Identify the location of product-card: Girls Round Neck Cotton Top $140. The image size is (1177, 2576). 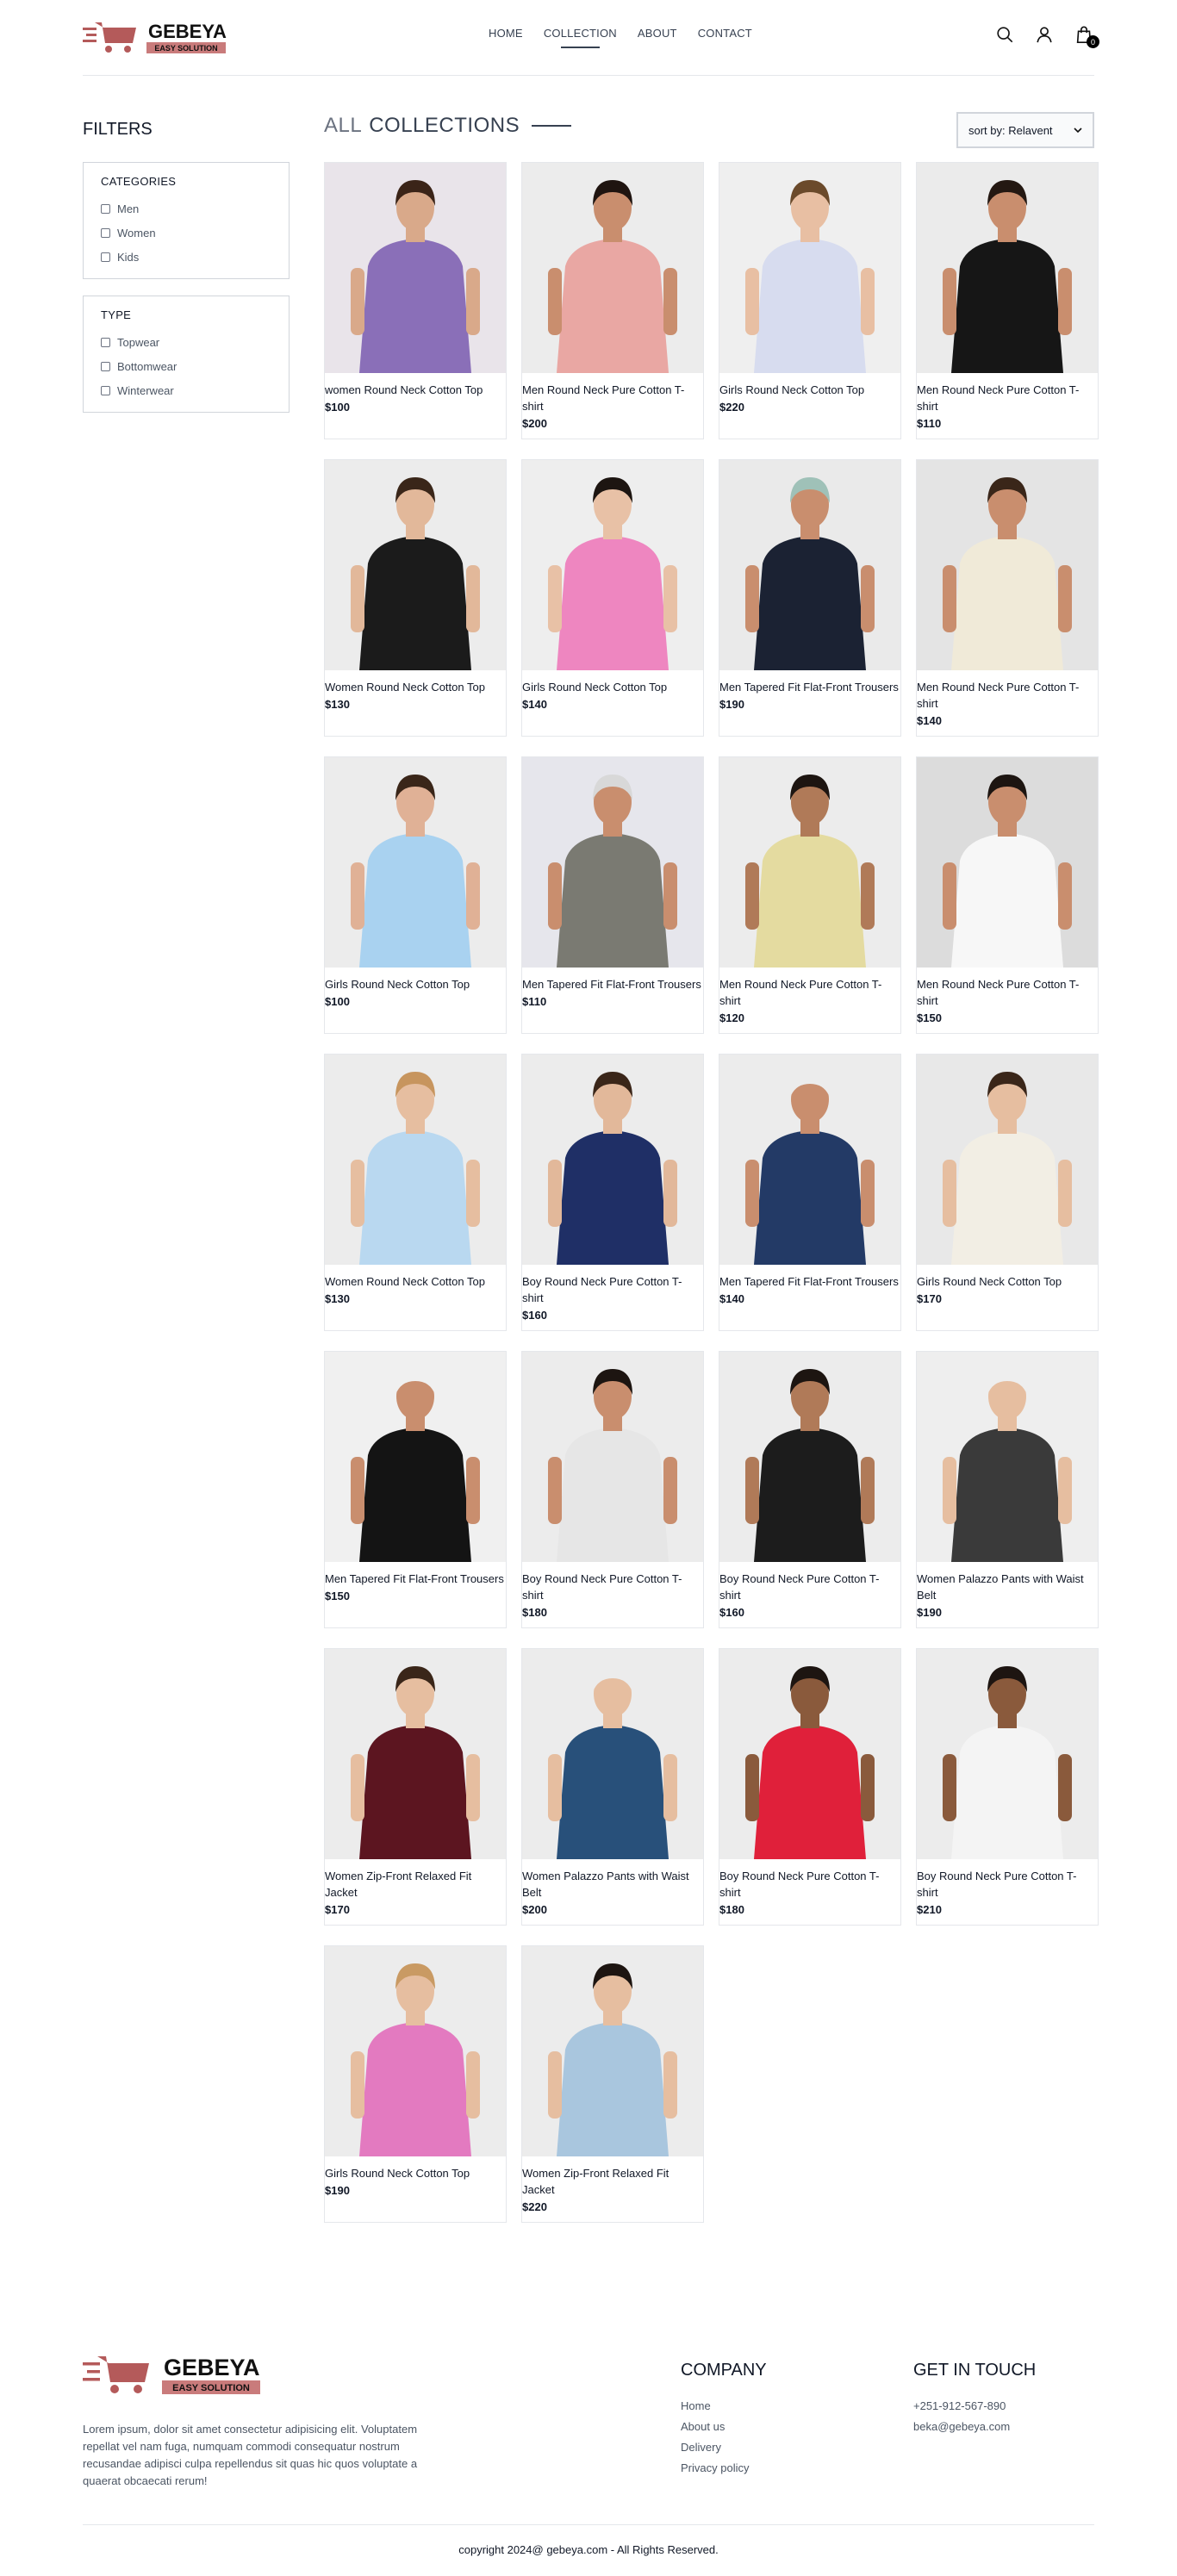
(612, 598).